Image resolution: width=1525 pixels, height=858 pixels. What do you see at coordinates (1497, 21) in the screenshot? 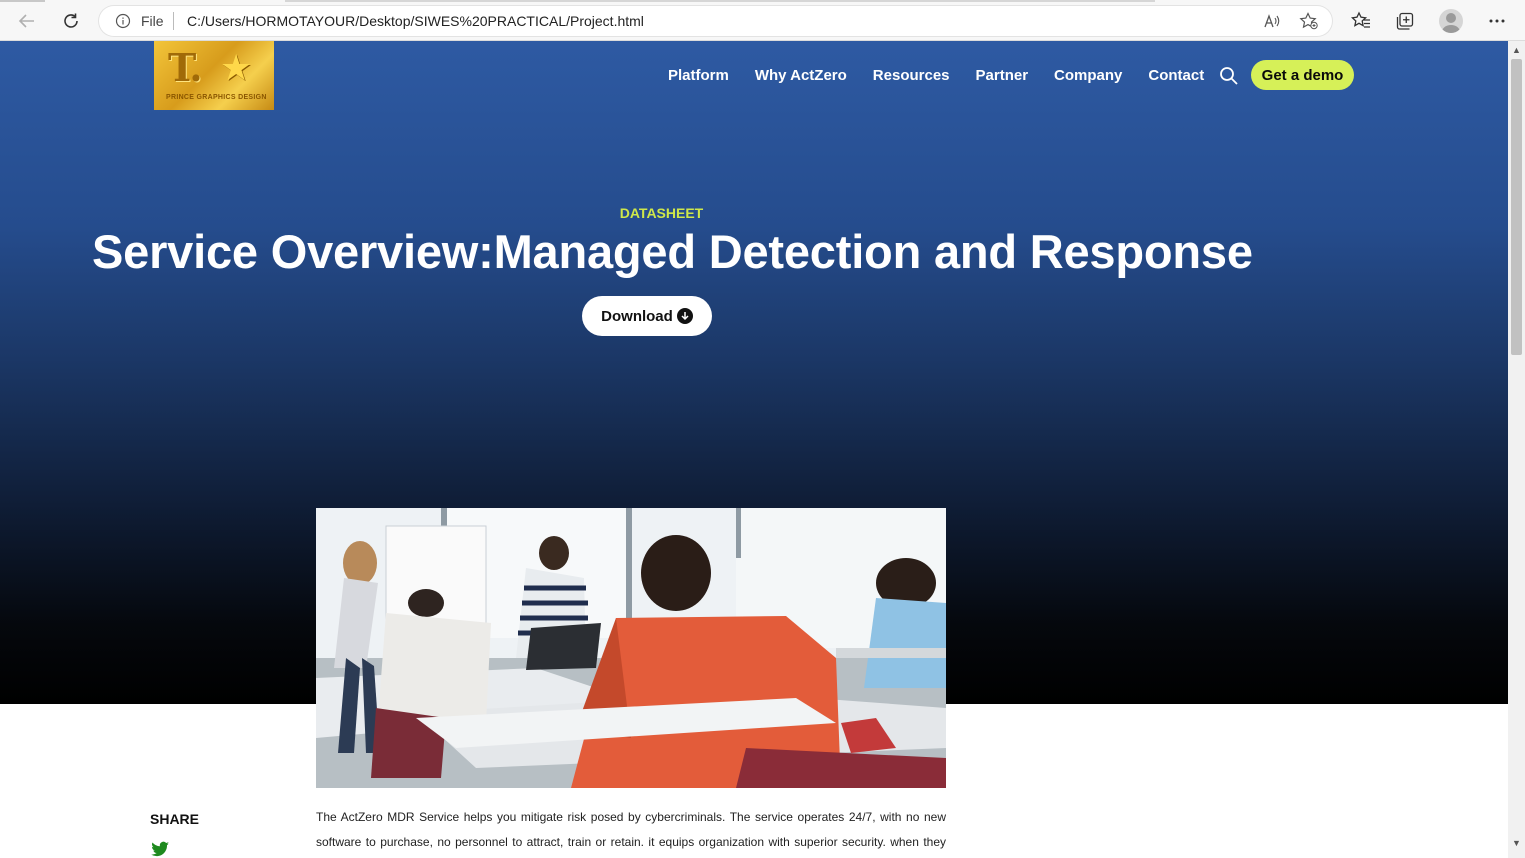
I see `more-icon` at bounding box center [1497, 21].